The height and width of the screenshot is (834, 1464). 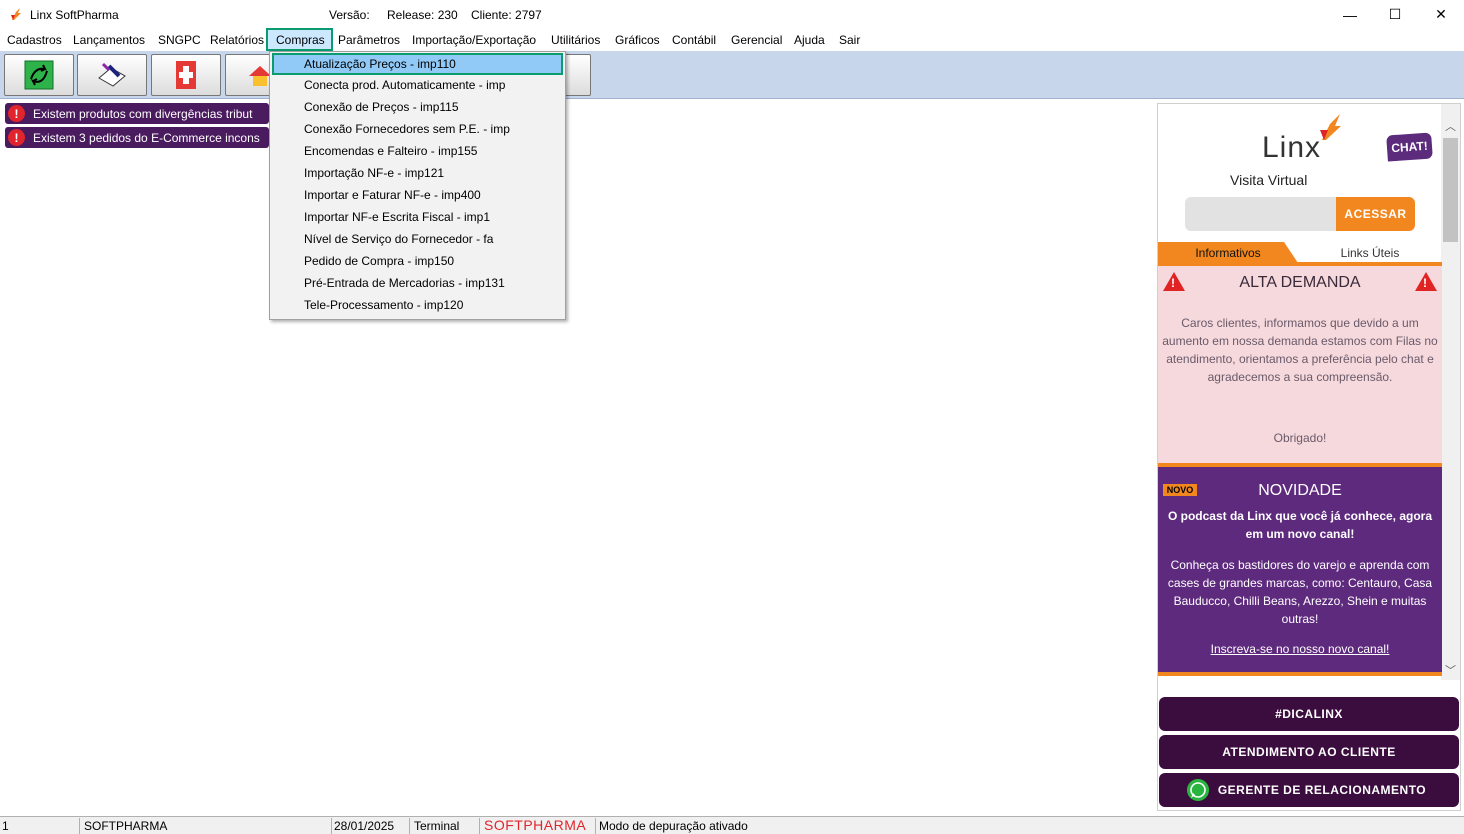 I want to click on novidade-link: Inscreva-se no nosso novo canal!, so click(x=1300, y=649).